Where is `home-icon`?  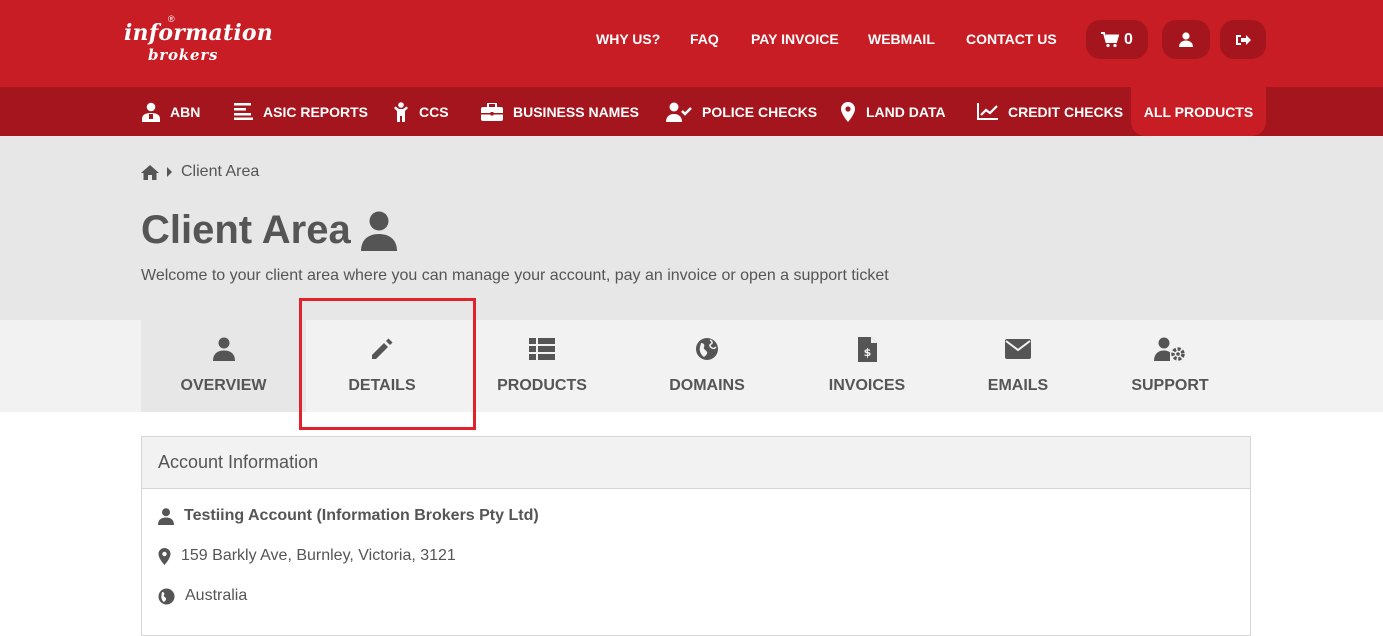 home-icon is located at coordinates (150, 172).